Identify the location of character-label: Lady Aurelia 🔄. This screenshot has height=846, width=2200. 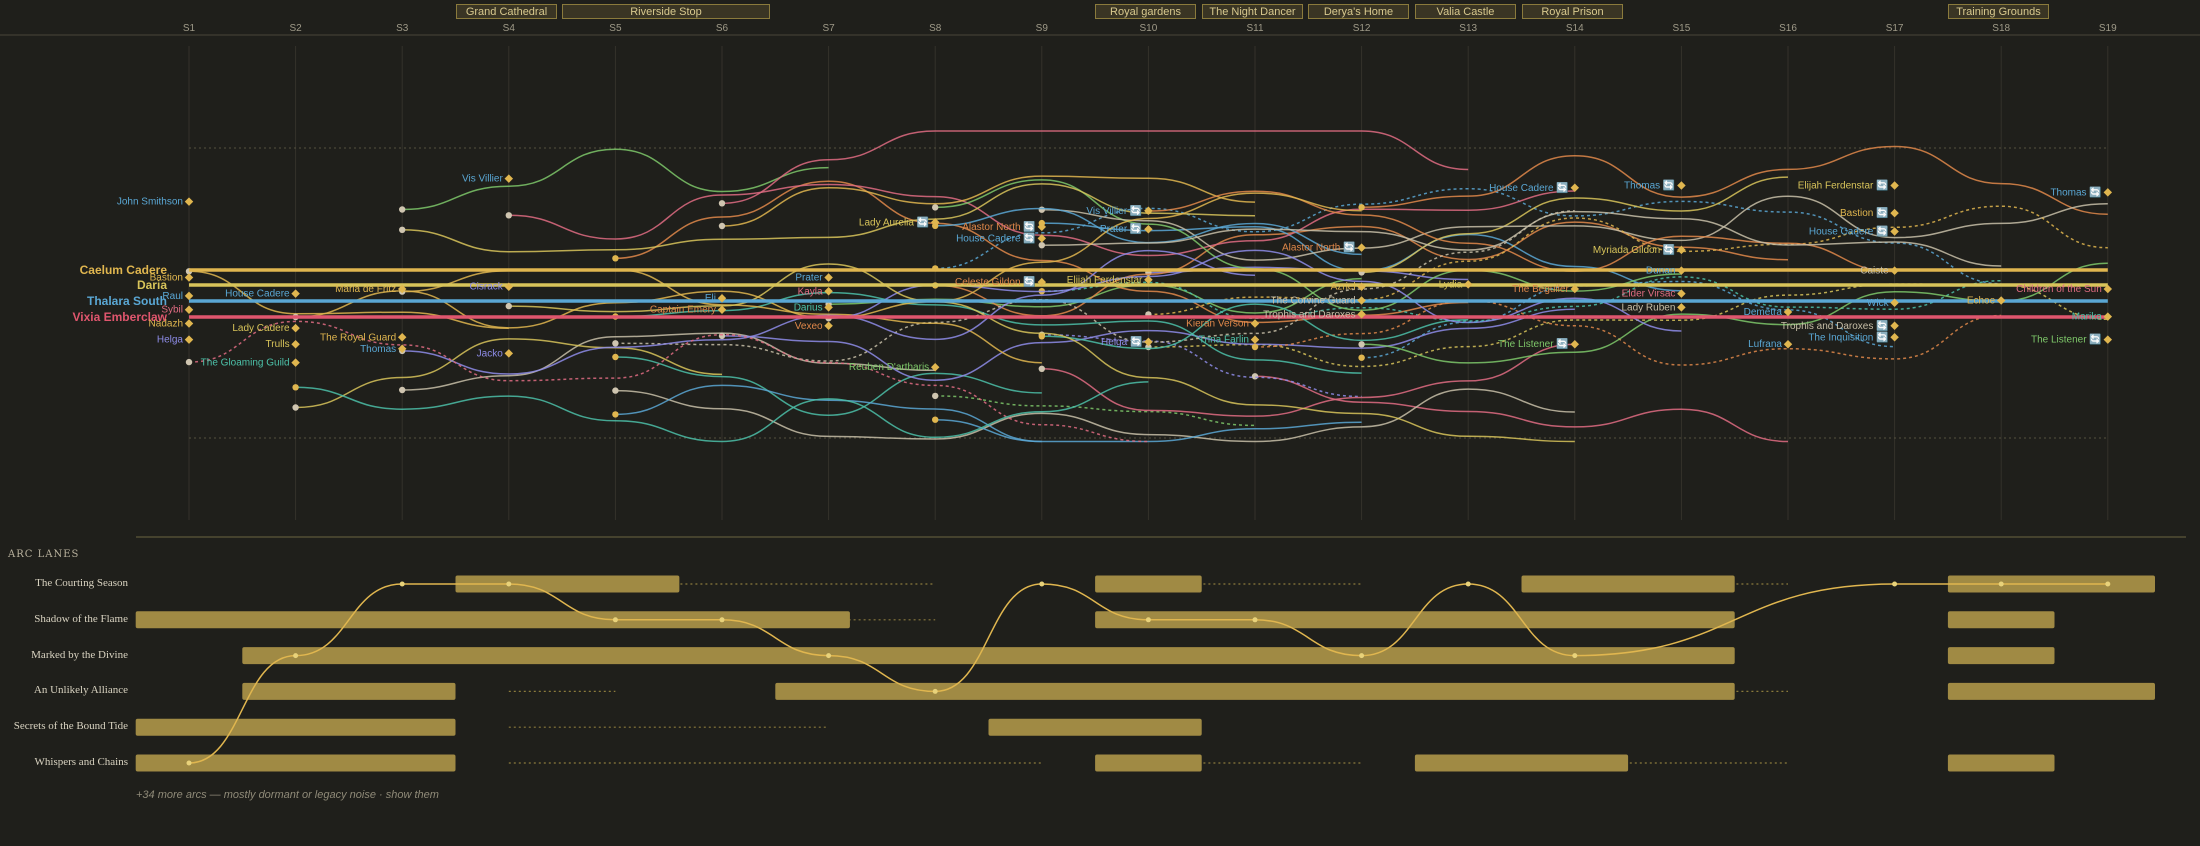
(894, 221).